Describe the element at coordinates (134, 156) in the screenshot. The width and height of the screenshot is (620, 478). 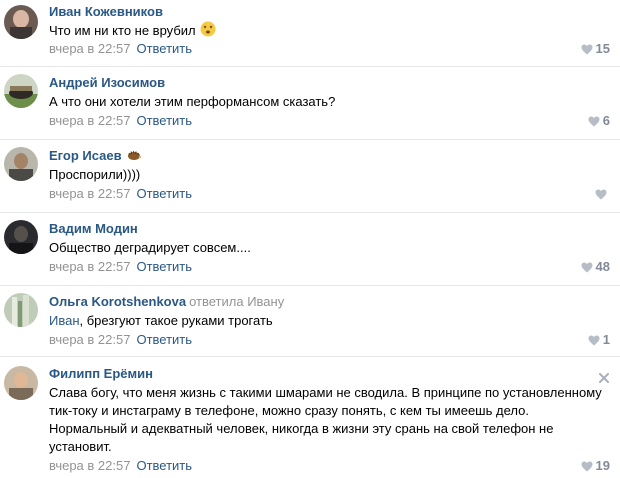
I see `hedgehog-icon` at that location.